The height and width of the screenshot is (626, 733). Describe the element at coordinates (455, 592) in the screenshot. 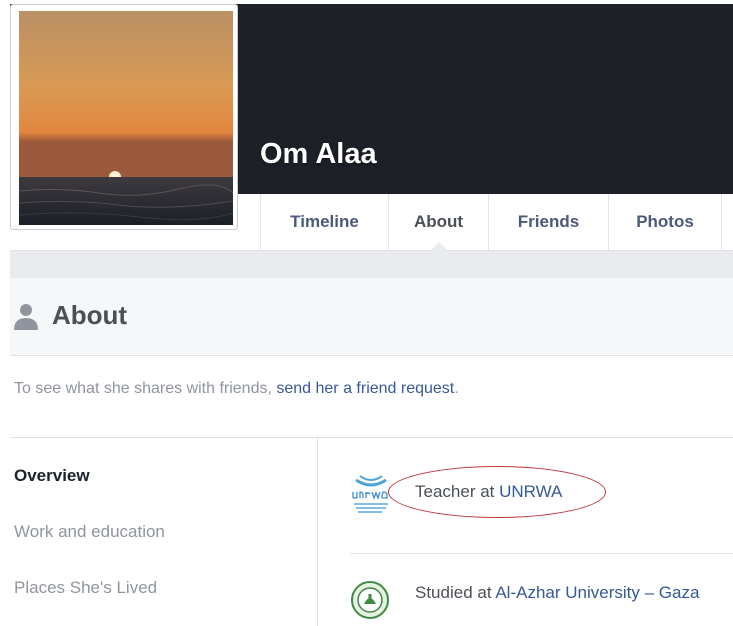

I see `education-entry-prefix: Studied at` at that location.